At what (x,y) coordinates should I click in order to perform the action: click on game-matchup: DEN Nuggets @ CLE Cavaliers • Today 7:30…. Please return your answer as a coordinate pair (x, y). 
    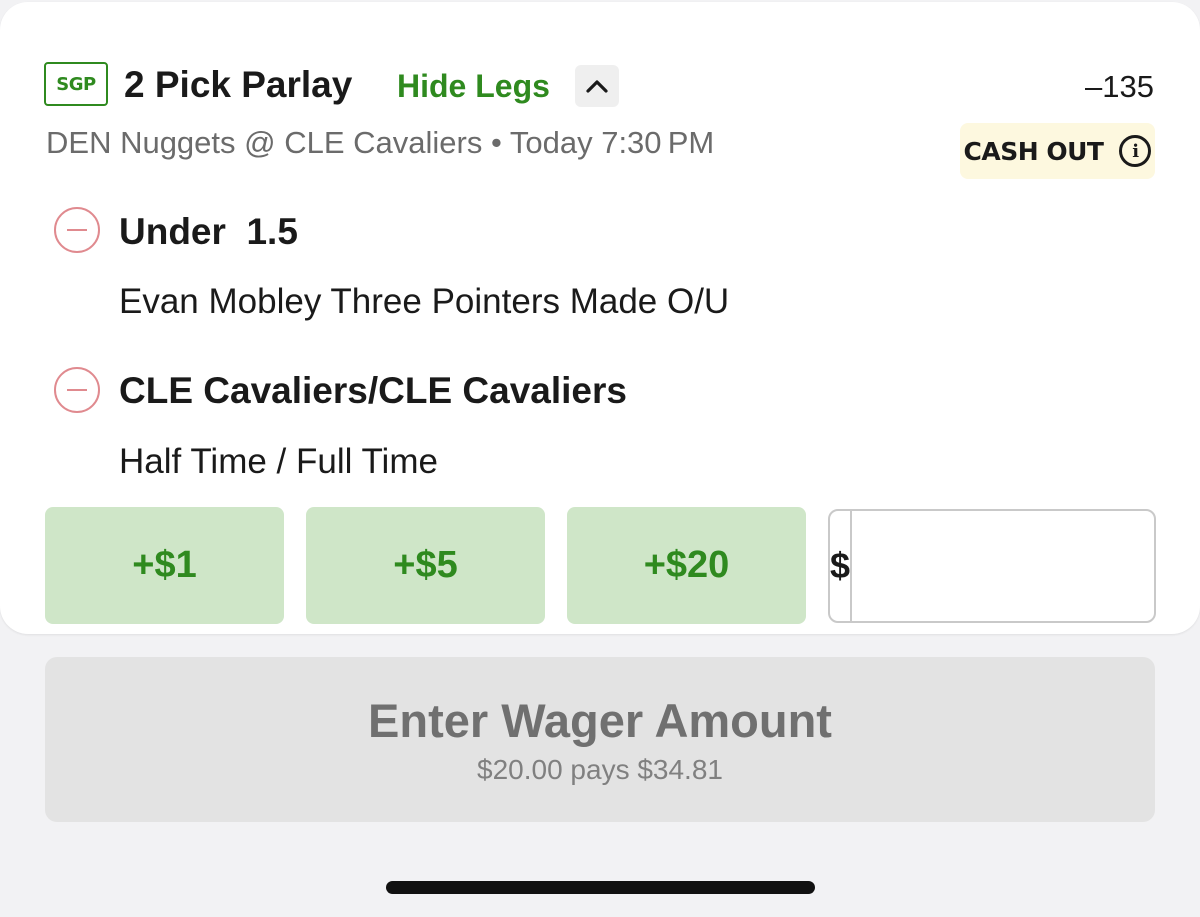
    Looking at the image, I should click on (380, 142).